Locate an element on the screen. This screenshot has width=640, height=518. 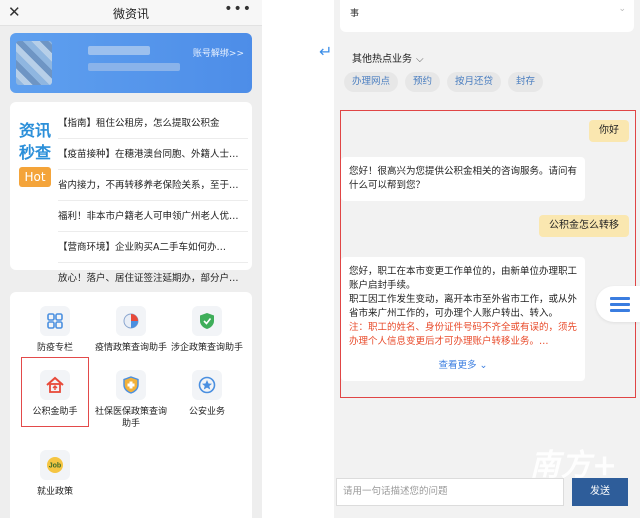
blurred-account-info is located at coordinates (134, 67).